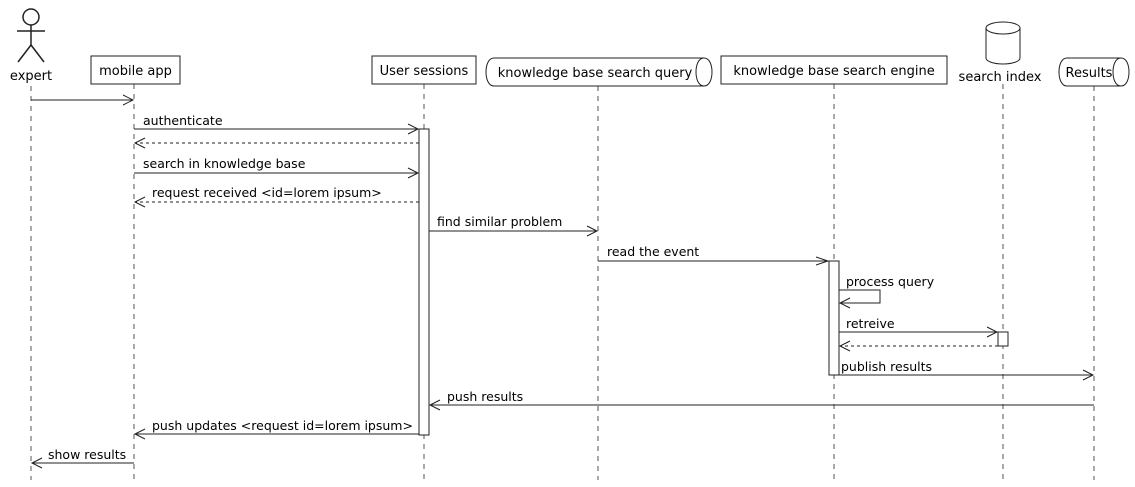 This screenshot has width=1135, height=487. I want to click on message-label: push results, so click(485, 396).